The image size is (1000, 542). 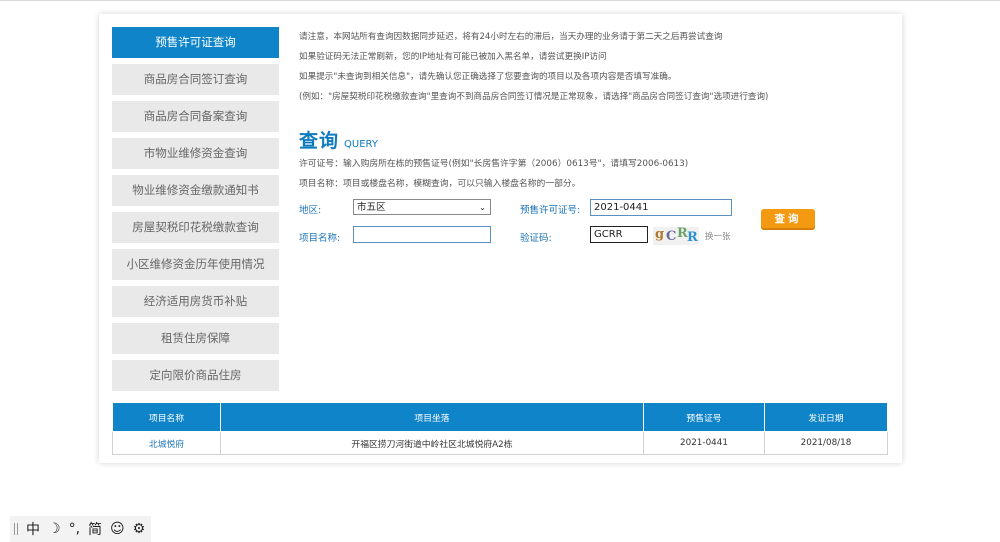 I want to click on permit-number-input, so click(x=661, y=207).